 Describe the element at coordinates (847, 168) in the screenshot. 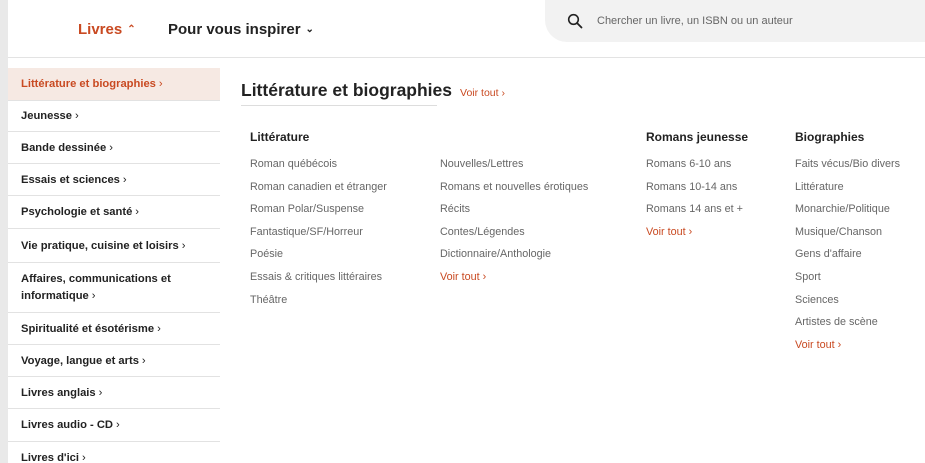

I see `subcategory-link: Faits vécus/Bio divers` at that location.